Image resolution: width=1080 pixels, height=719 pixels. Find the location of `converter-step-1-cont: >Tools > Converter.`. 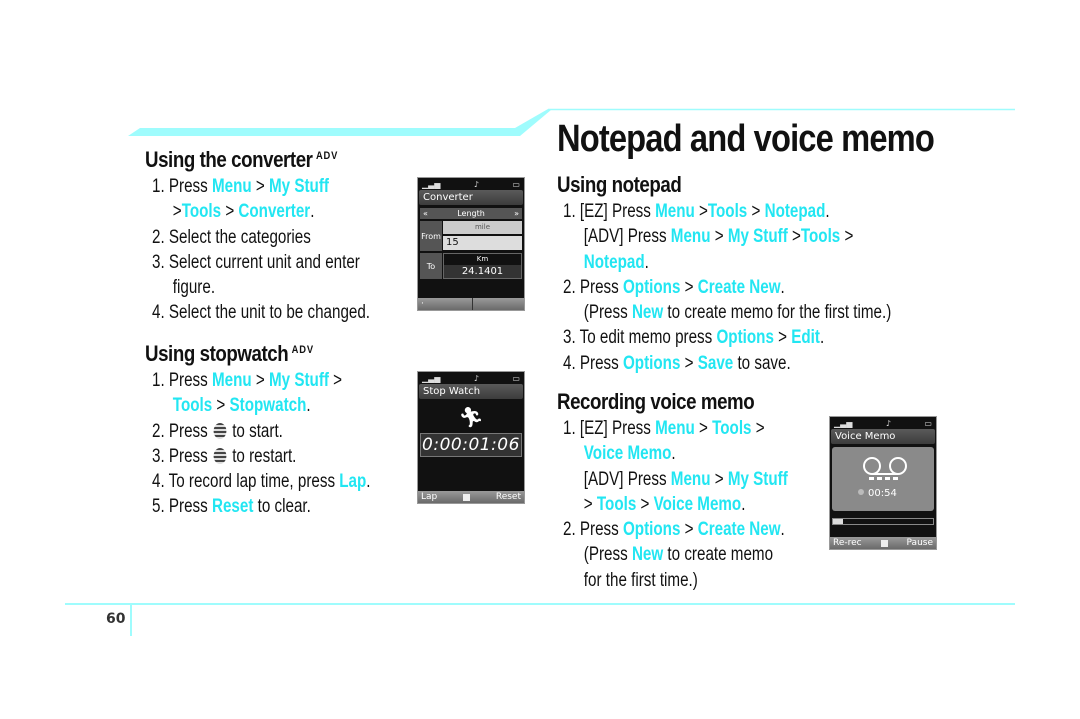

converter-step-1-cont: >Tools > Converter. is located at coordinates (243, 212).